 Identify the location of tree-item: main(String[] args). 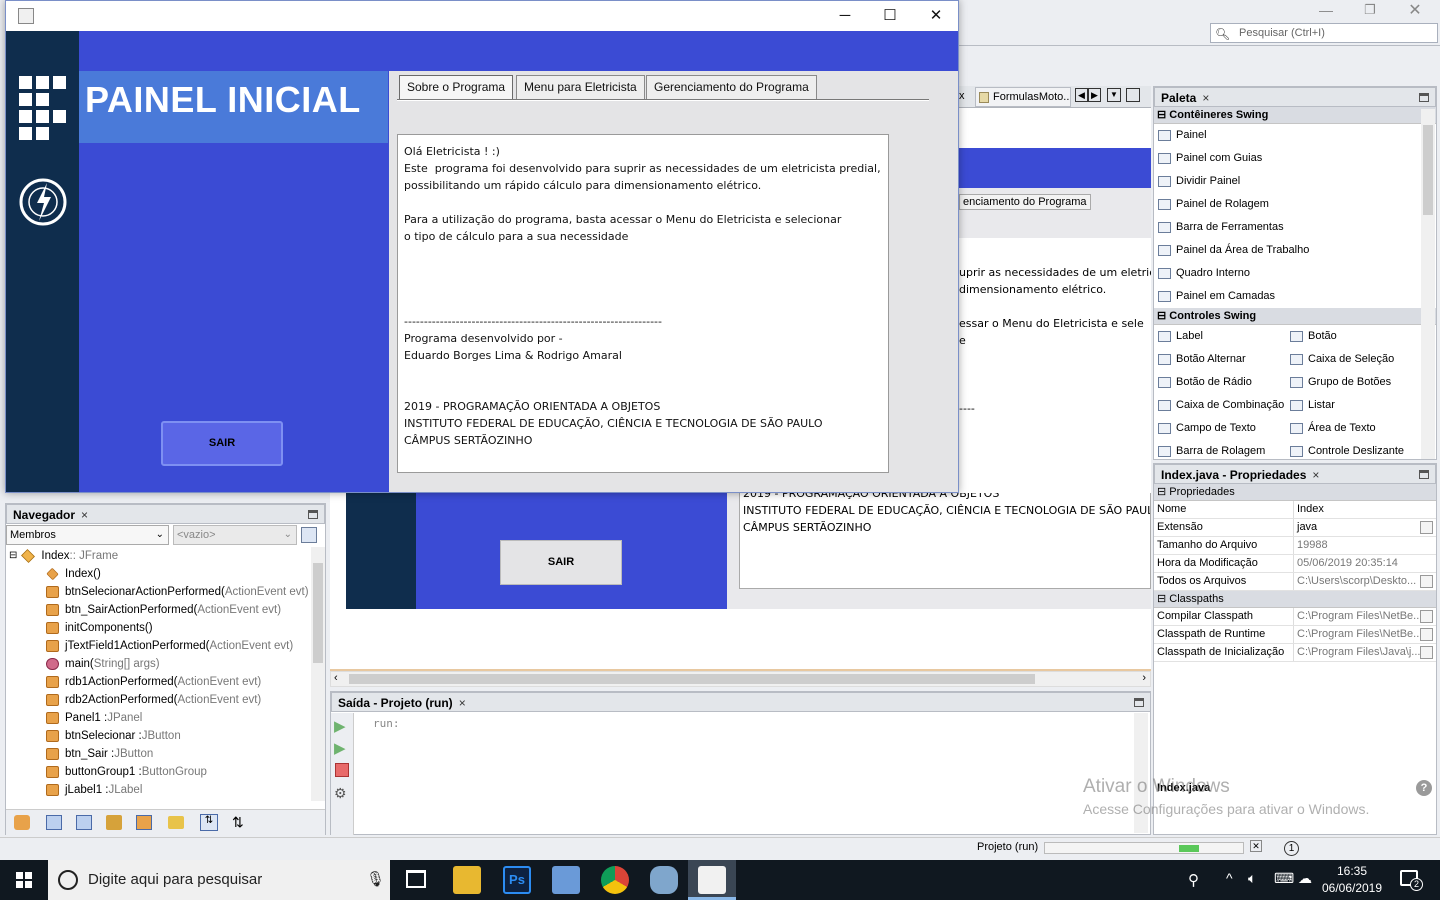
(158, 664).